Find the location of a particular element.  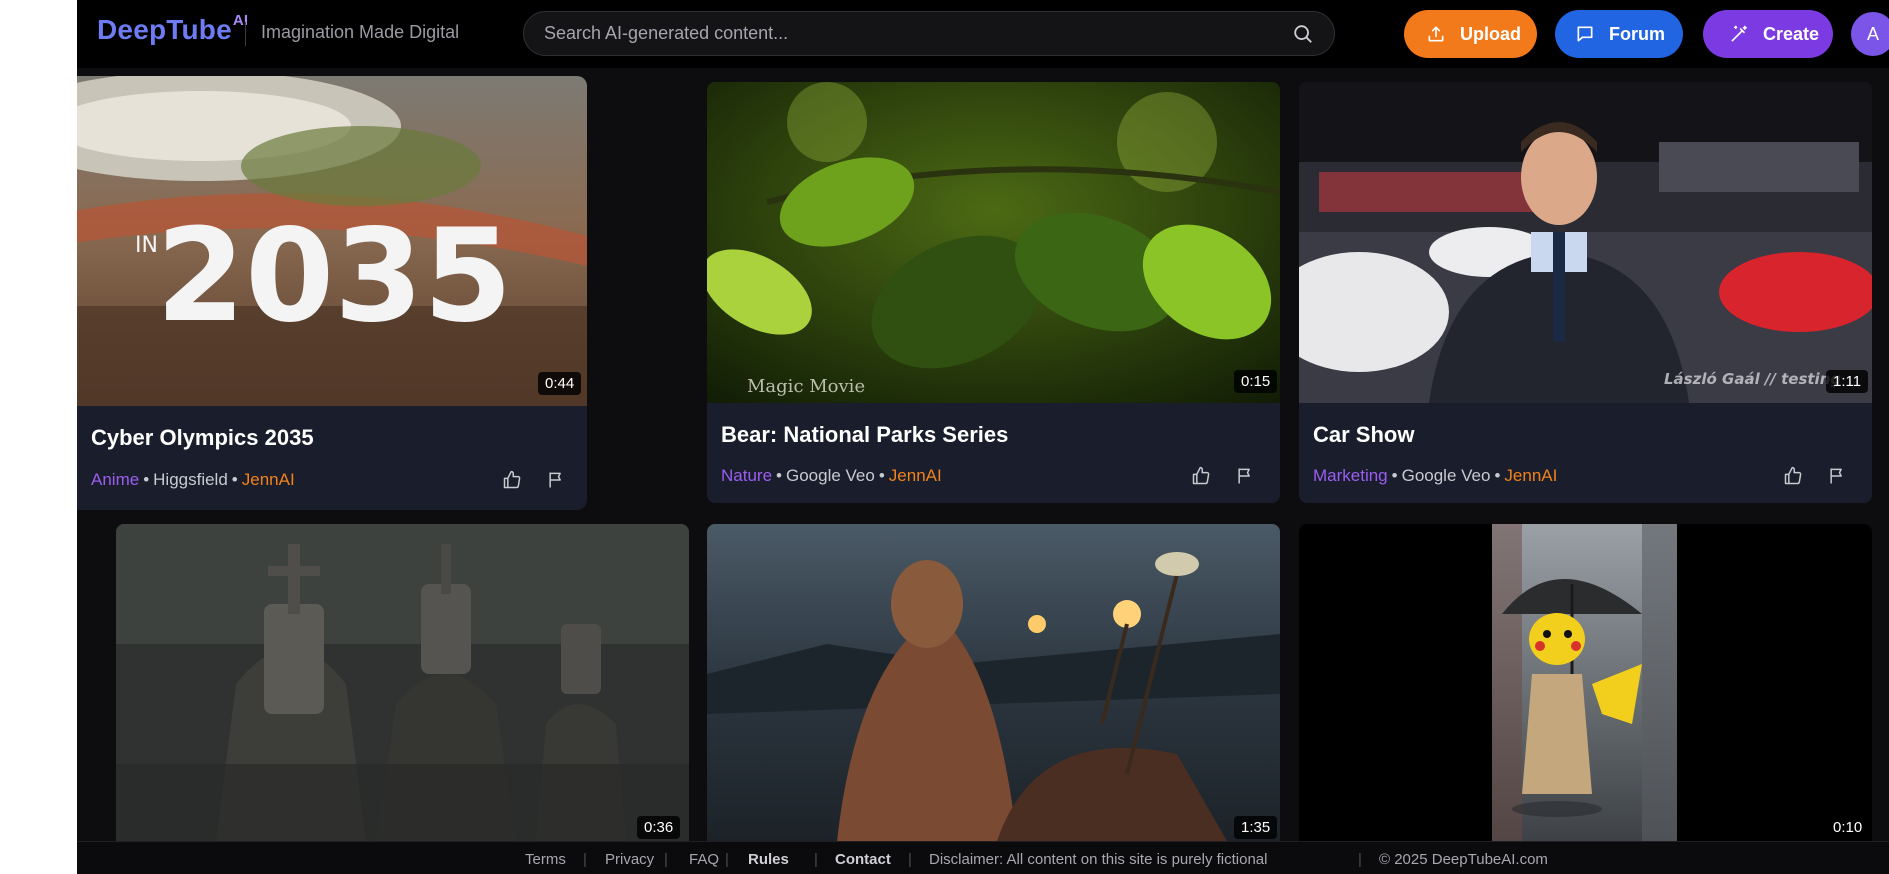

video-duration: 1:11 is located at coordinates (1847, 381).